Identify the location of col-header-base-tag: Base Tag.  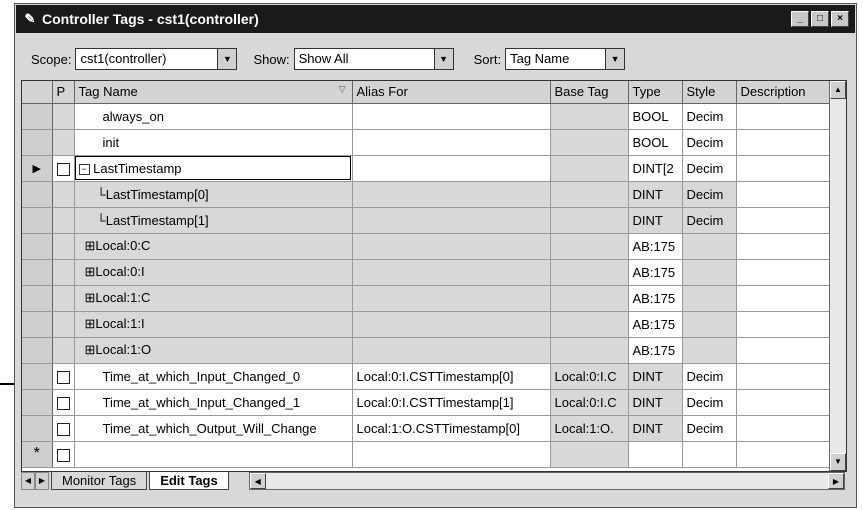
(589, 92).